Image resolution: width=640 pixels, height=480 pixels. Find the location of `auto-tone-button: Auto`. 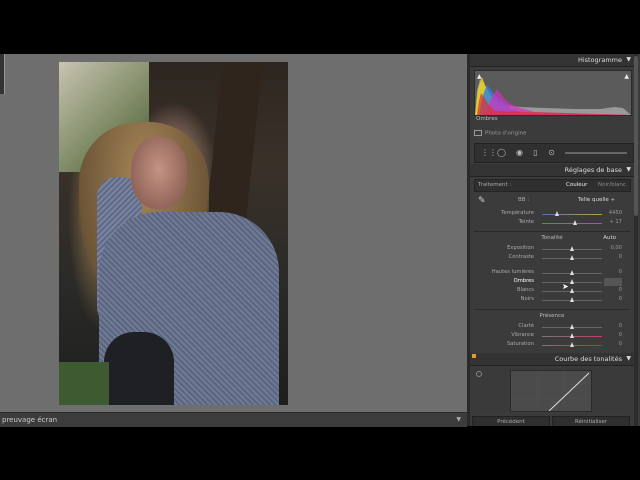

auto-tone-button: Auto is located at coordinates (609, 238).